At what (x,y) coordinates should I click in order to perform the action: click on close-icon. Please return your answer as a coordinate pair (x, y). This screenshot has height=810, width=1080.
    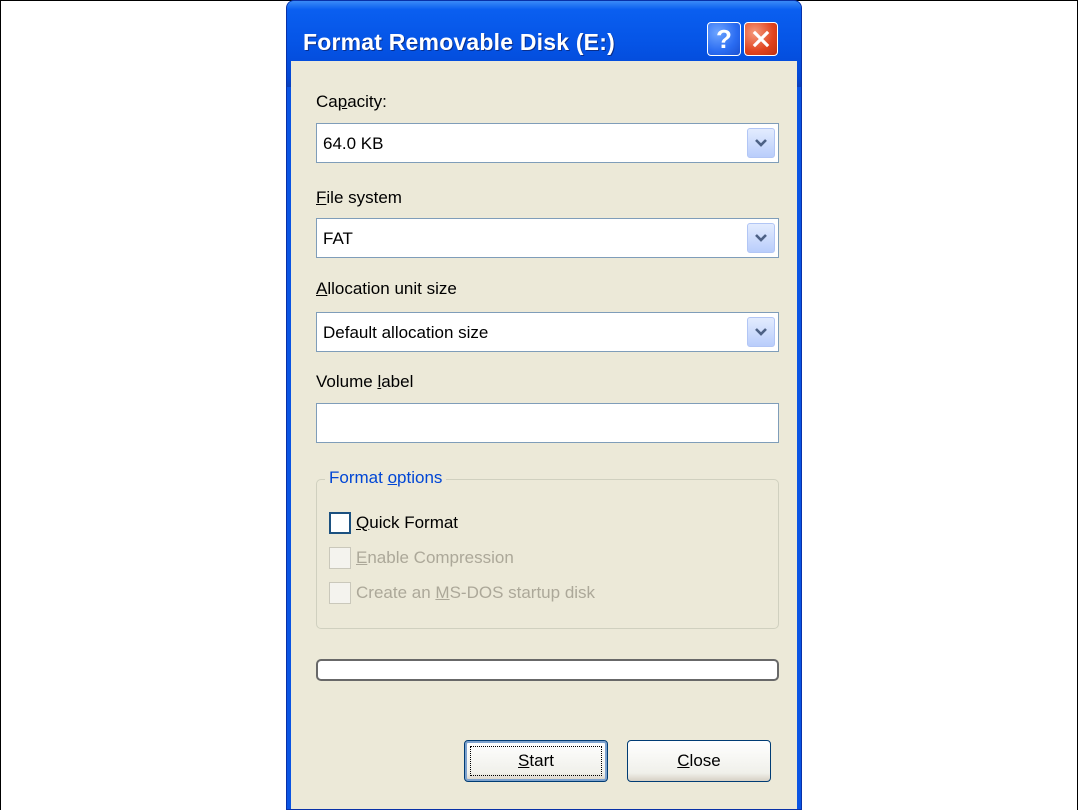
    Looking at the image, I should click on (761, 39).